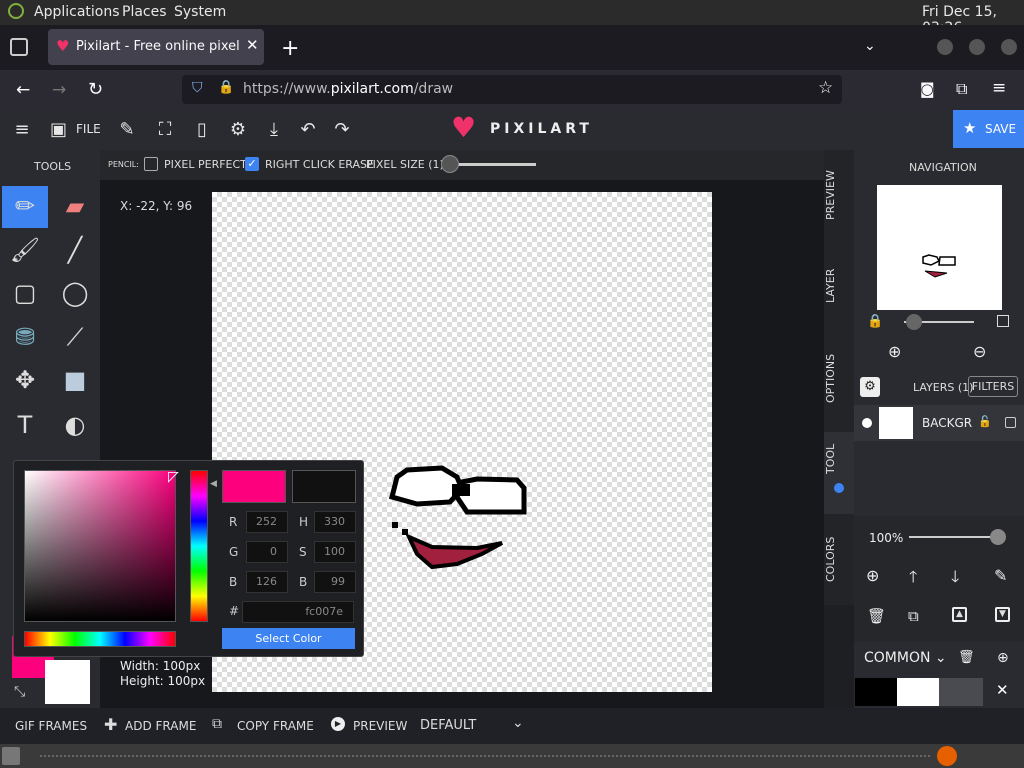 The image size is (1024, 768). Describe the element at coordinates (59, 90) in the screenshot. I see `forward-icon: →` at that location.